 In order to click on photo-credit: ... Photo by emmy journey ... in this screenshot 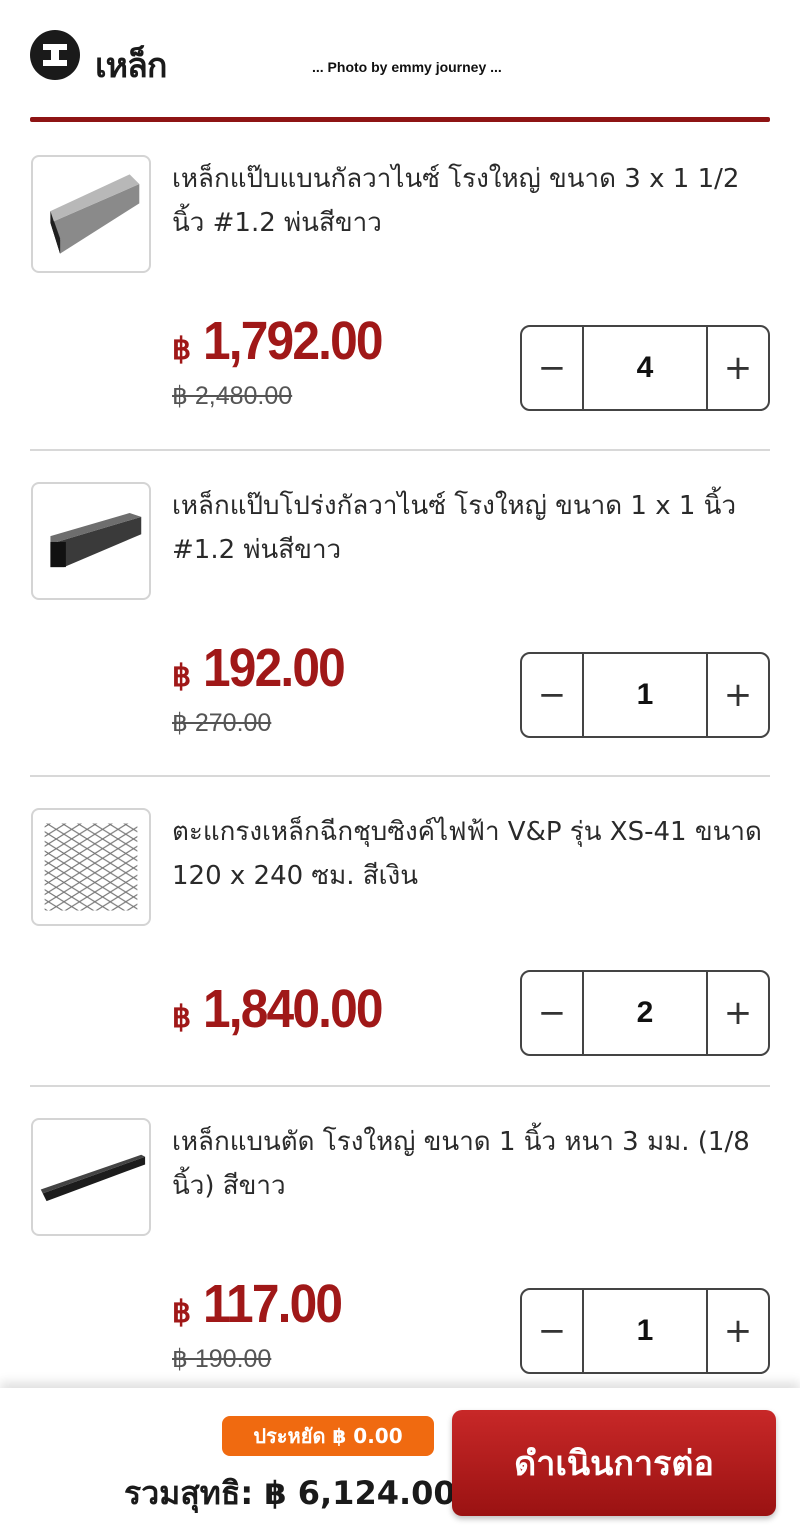, I will do `click(407, 67)`.